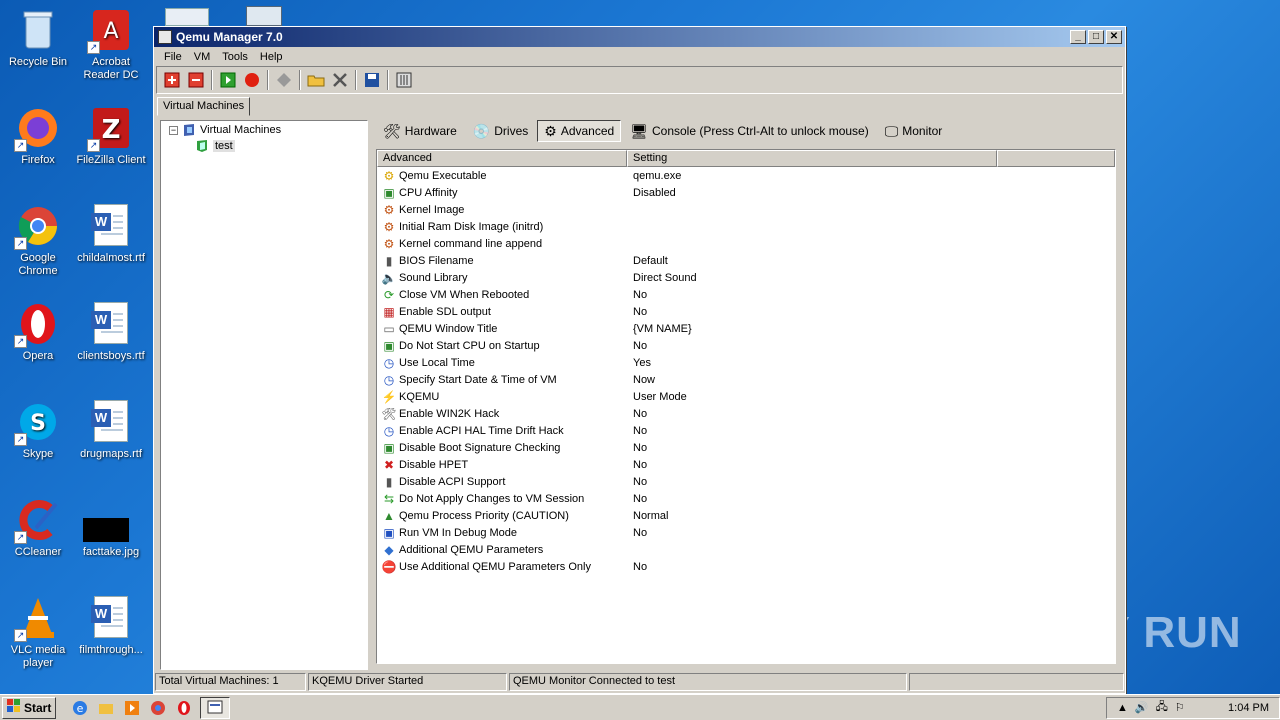 The width and height of the screenshot is (1280, 720). Describe the element at coordinates (1114, 37) in the screenshot. I see `close-button: ✕` at that location.